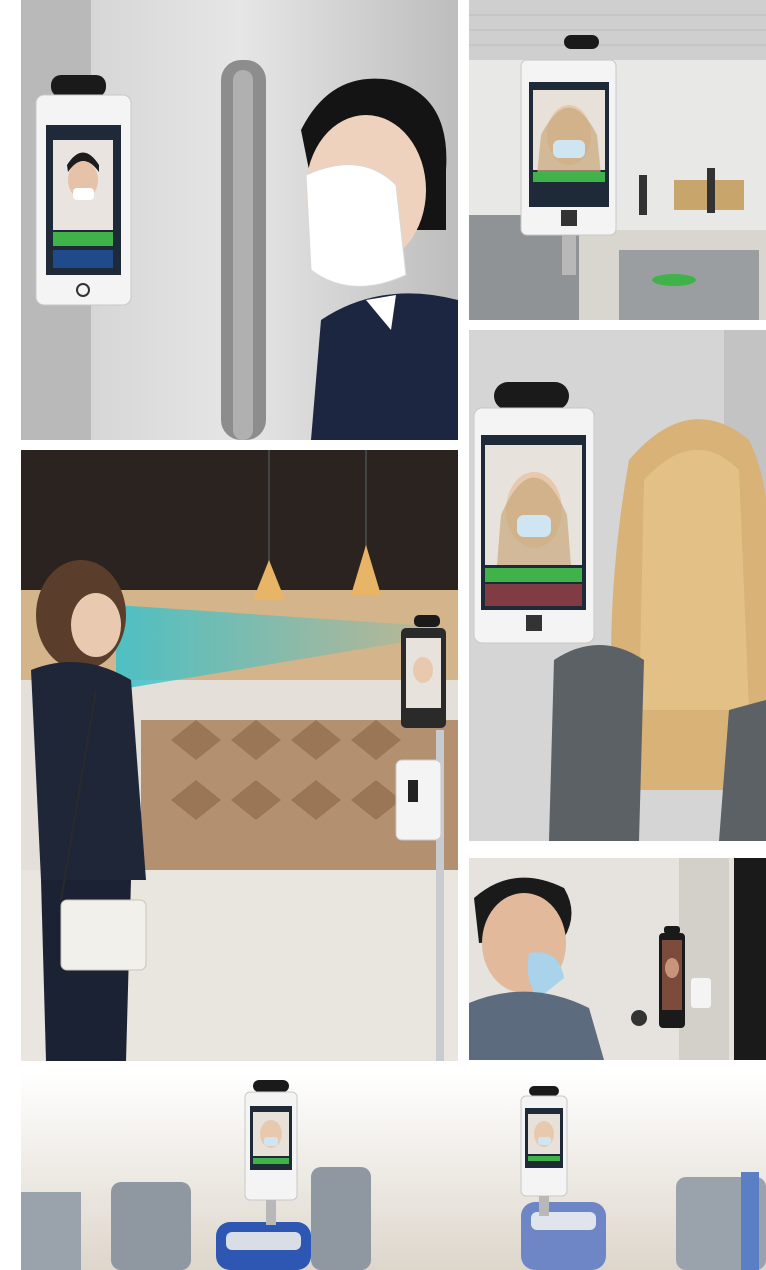 The image size is (766, 1270). I want to click on photo-man-mask-terminal-illustration, so click(617, 959).